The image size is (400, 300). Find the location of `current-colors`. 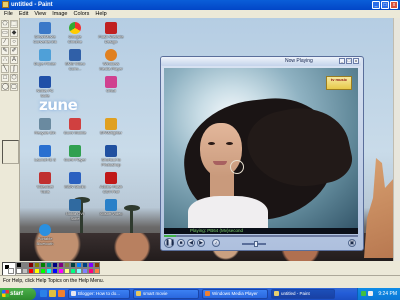

current-colors is located at coordinates (9, 269).